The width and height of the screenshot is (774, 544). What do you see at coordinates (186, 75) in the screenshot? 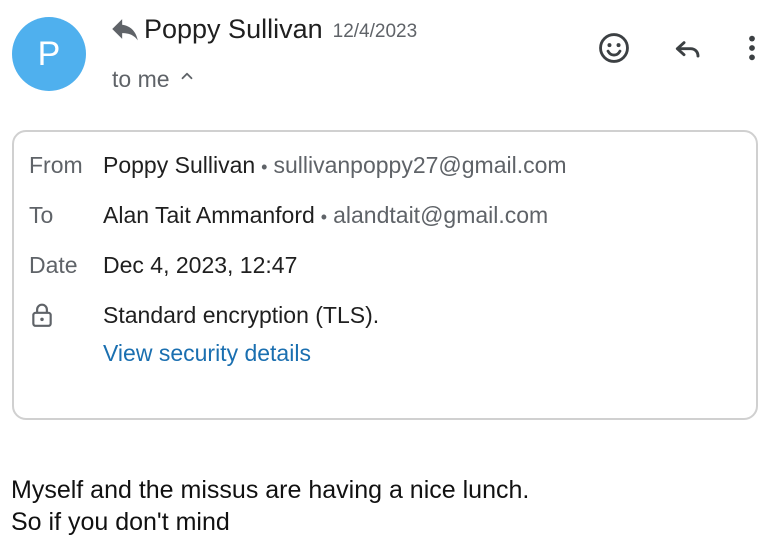
I see `chevron-up-icon` at bounding box center [186, 75].